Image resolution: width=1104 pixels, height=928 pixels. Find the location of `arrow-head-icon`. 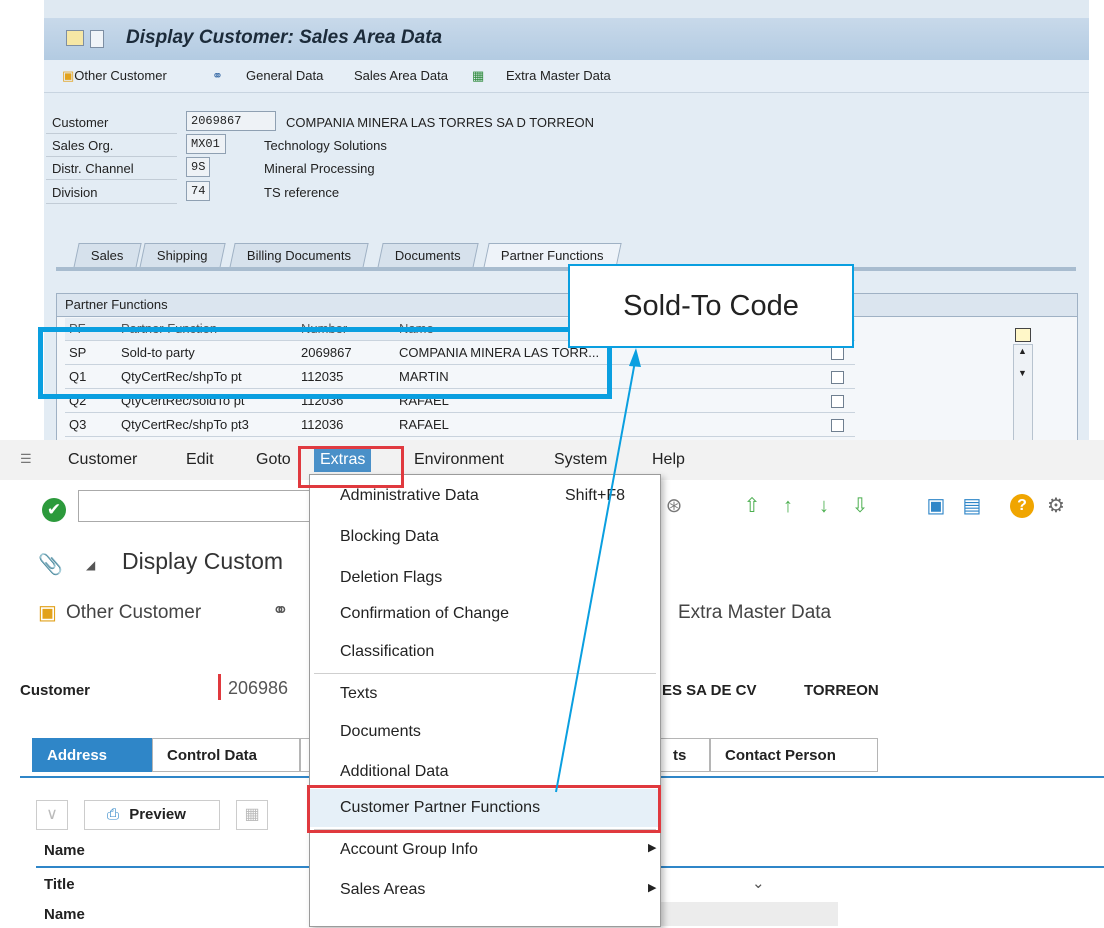

arrow-head-icon is located at coordinates (635, 357).